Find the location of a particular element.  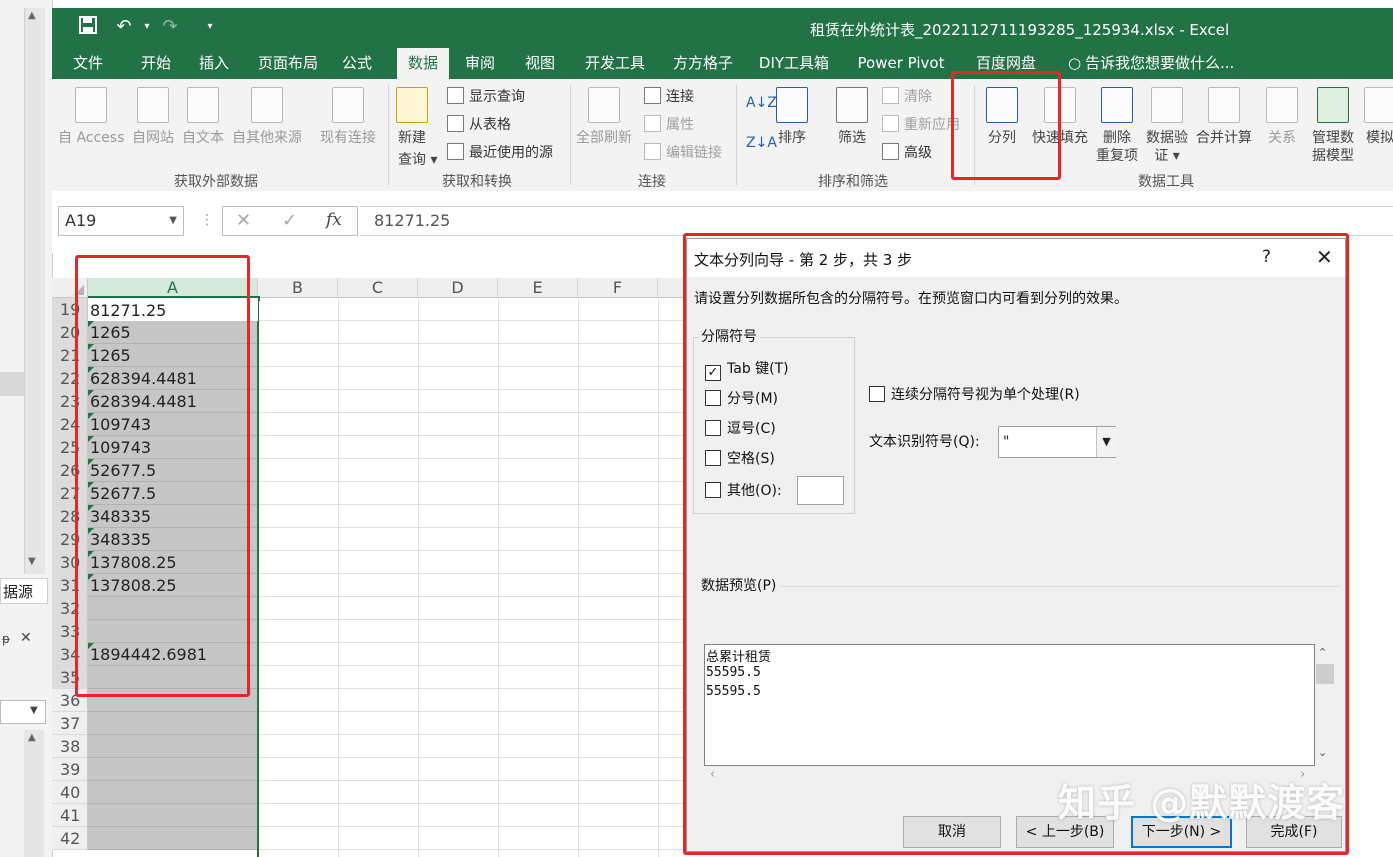

pane-close-icon: ✕ is located at coordinates (26, 638).